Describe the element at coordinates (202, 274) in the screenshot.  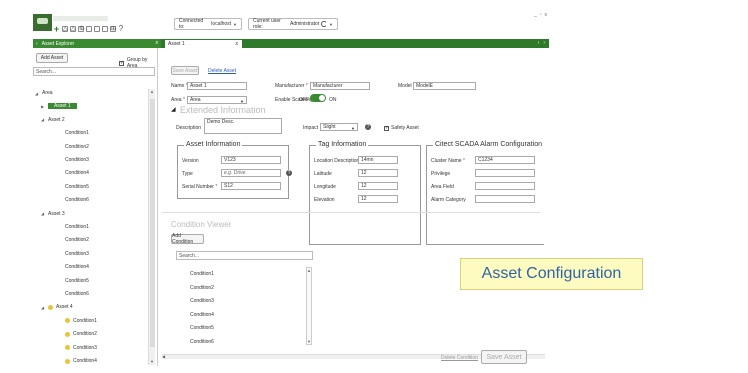
I see `condition-list-item: Condition1` at that location.